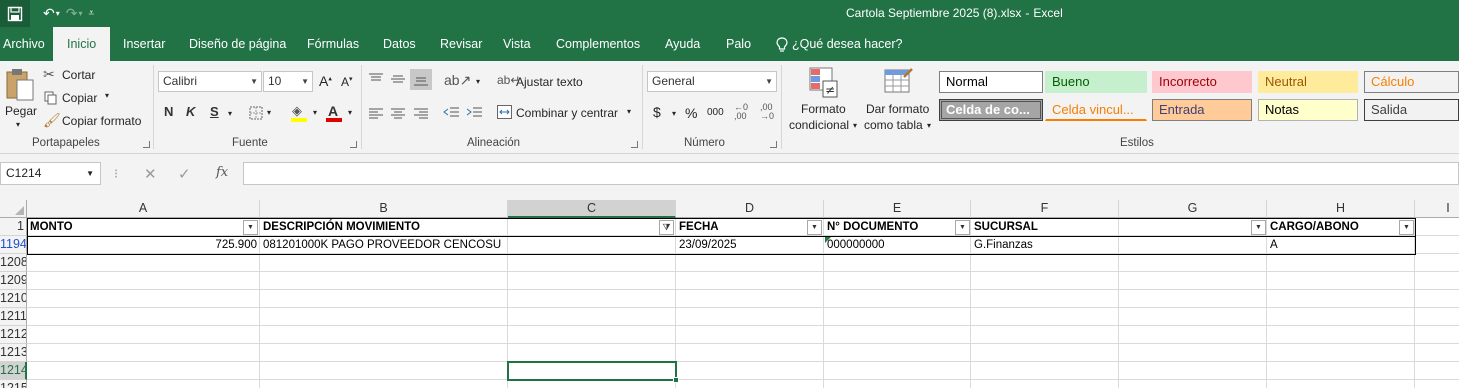 The width and height of the screenshot is (1459, 388). What do you see at coordinates (83, 98) in the screenshot?
I see `copy-button: Copiar ▾` at bounding box center [83, 98].